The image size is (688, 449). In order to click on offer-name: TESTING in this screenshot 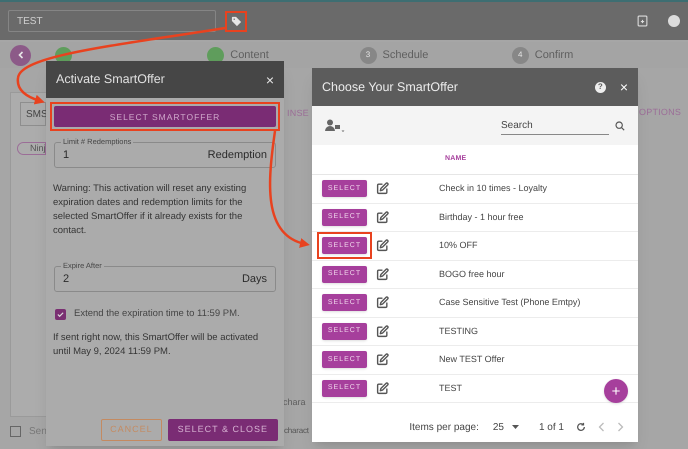, I will do `click(458, 331)`.